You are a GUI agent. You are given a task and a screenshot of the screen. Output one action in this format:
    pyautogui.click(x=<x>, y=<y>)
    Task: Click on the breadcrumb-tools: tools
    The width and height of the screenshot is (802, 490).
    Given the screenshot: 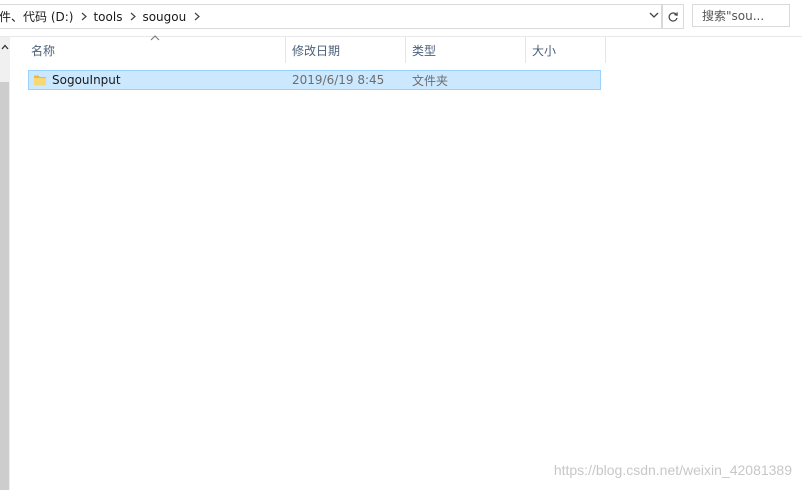 What is the action you would take?
    pyautogui.click(x=108, y=17)
    